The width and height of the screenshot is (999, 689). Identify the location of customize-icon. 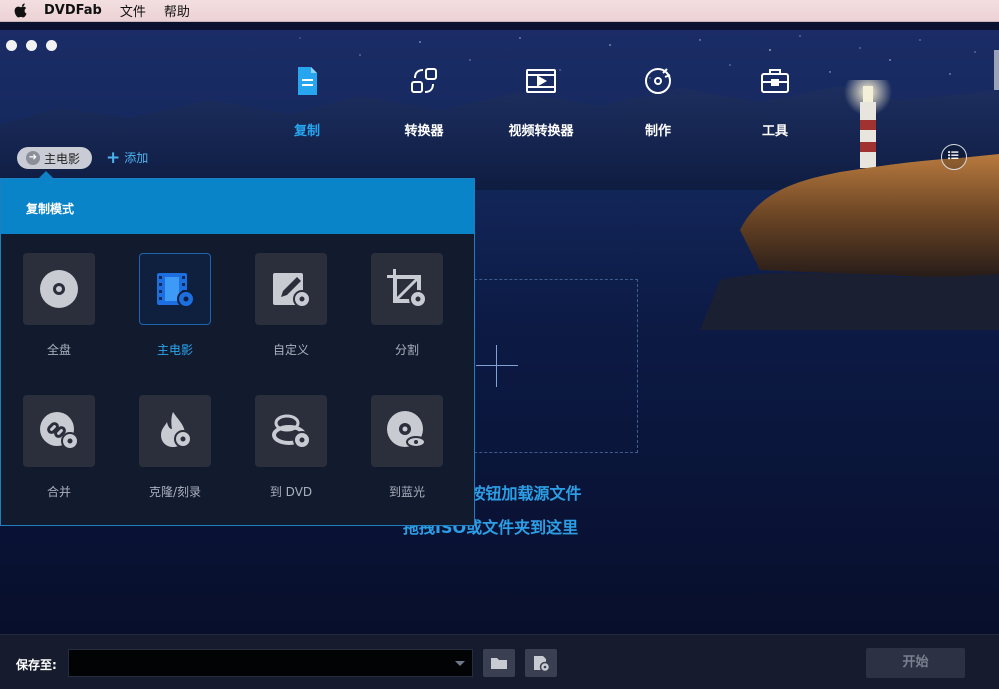
(292, 290).